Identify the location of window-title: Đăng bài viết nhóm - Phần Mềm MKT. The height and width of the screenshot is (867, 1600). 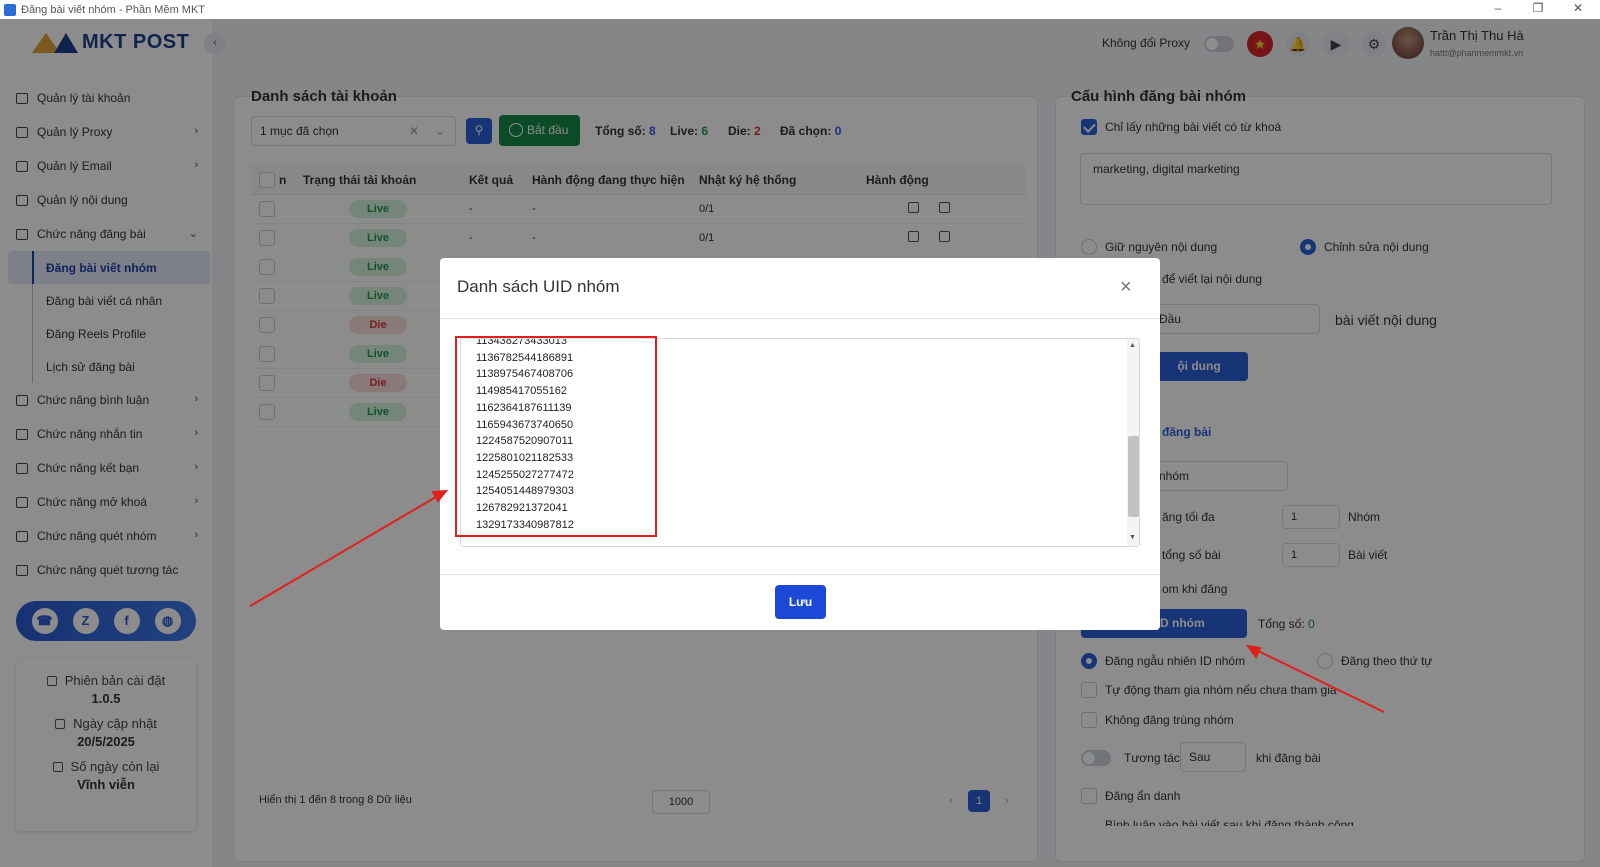
(113, 9).